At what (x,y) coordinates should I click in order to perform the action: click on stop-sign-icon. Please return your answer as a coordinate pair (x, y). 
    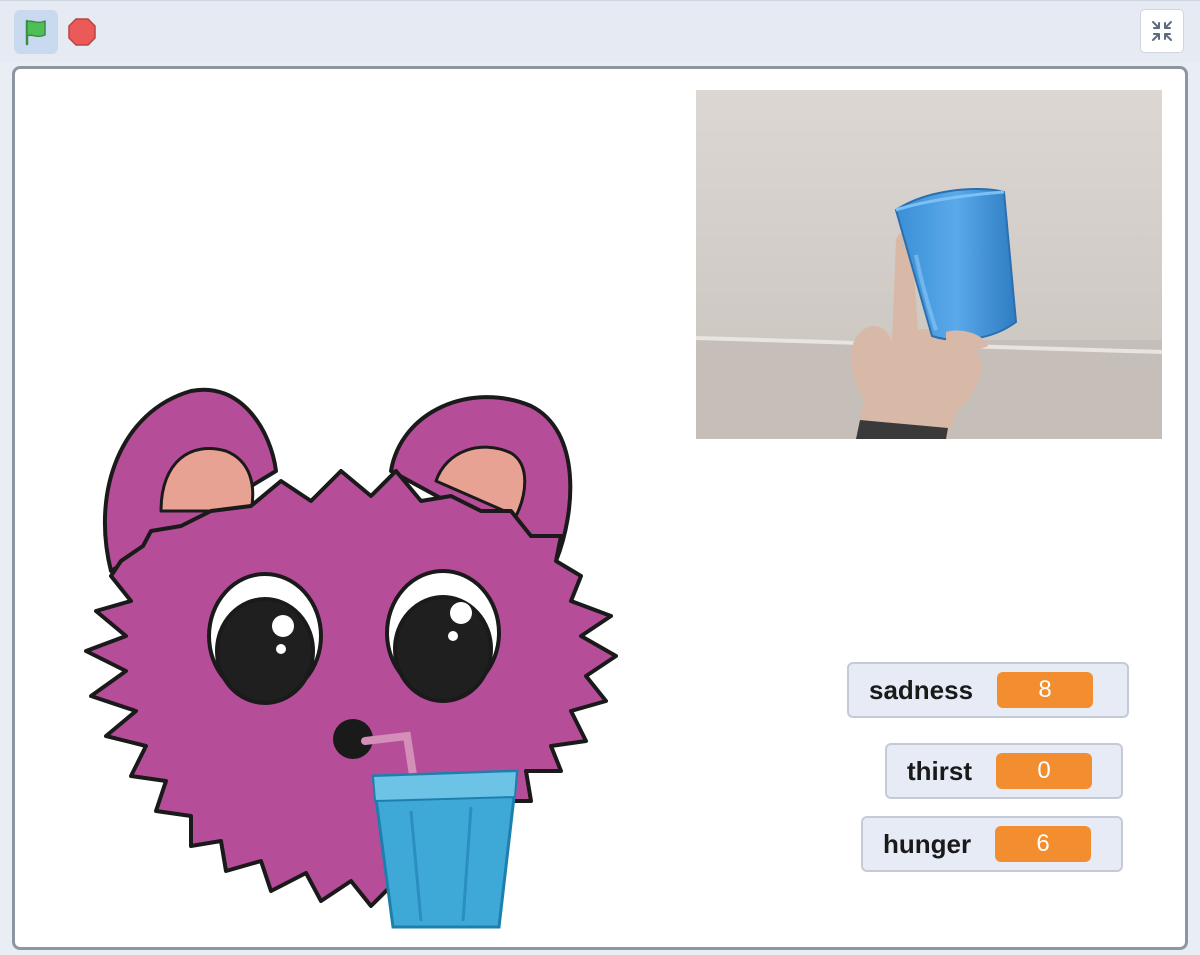
    Looking at the image, I should click on (82, 32).